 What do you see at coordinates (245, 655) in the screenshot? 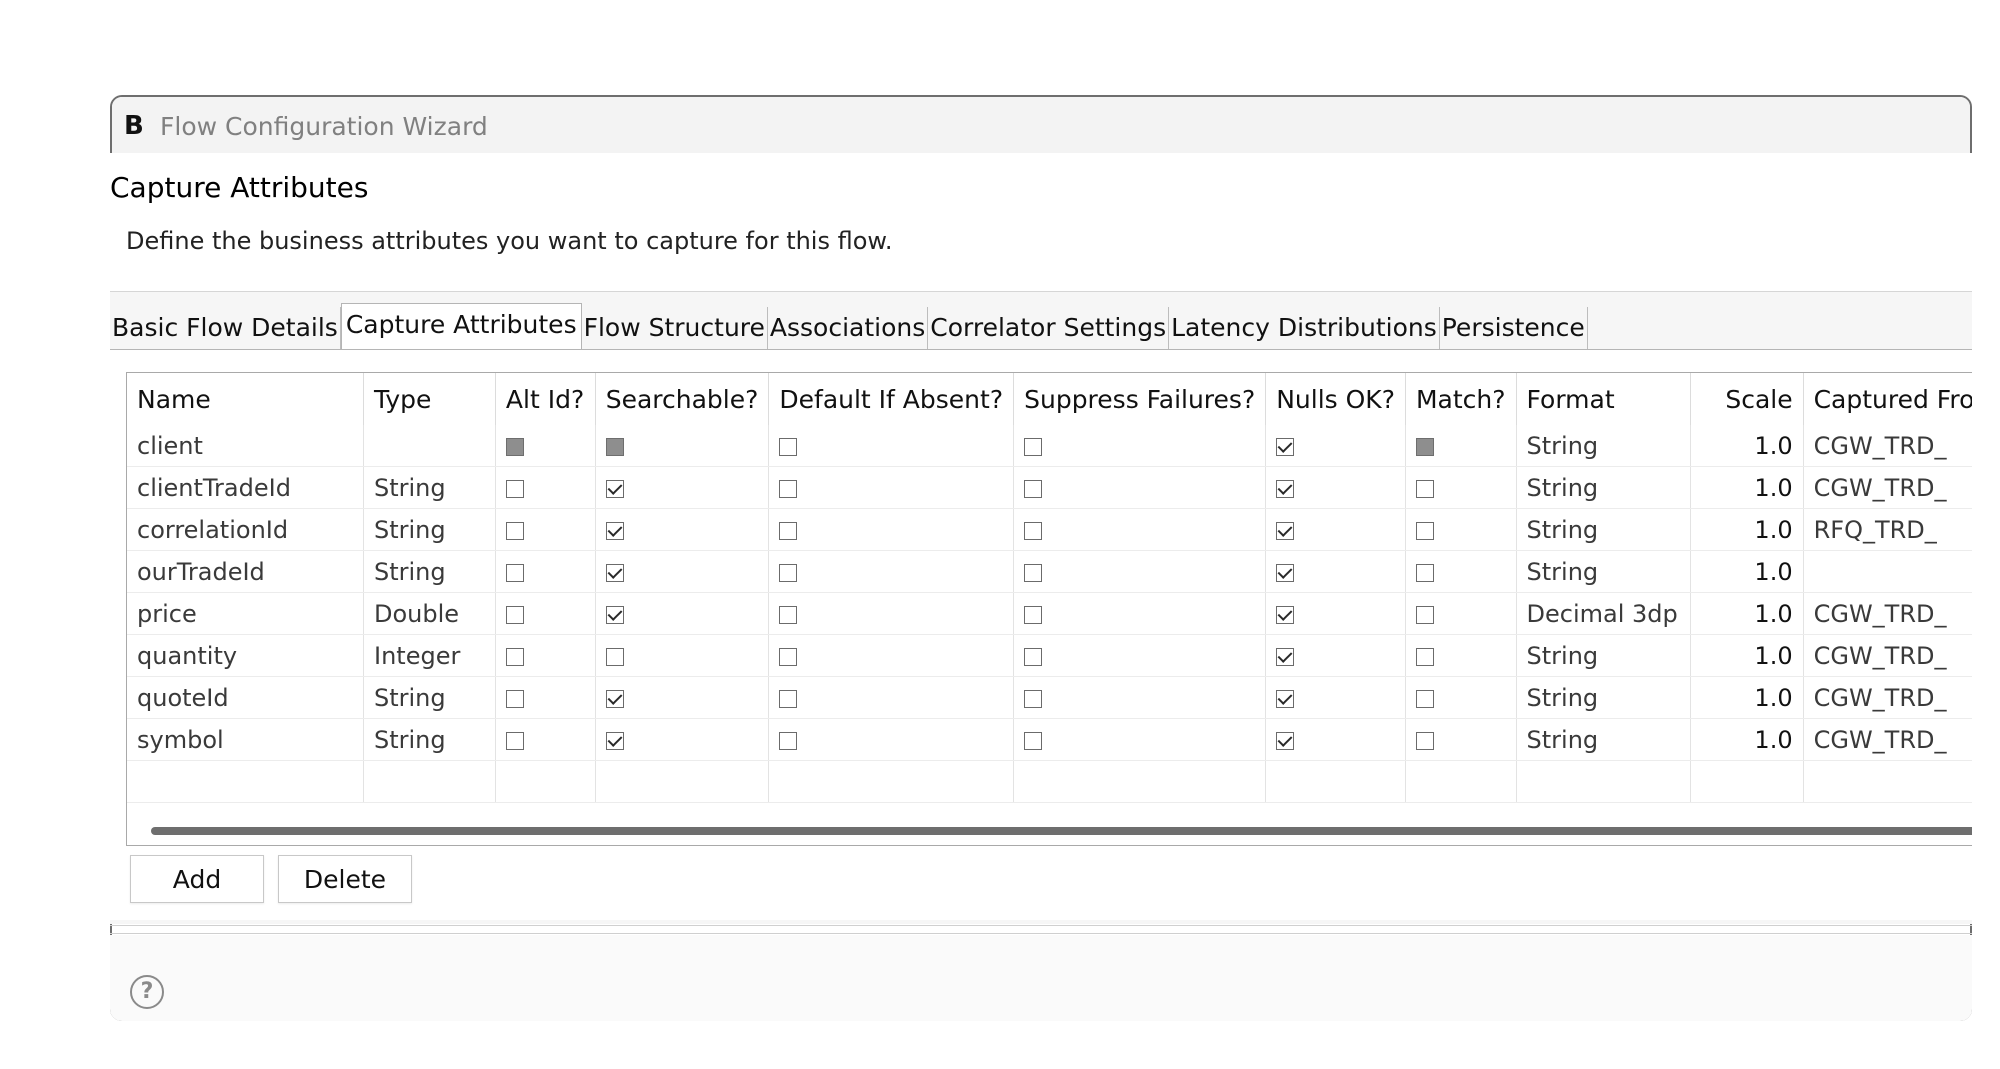
I see `cell-name: quantity` at bounding box center [245, 655].